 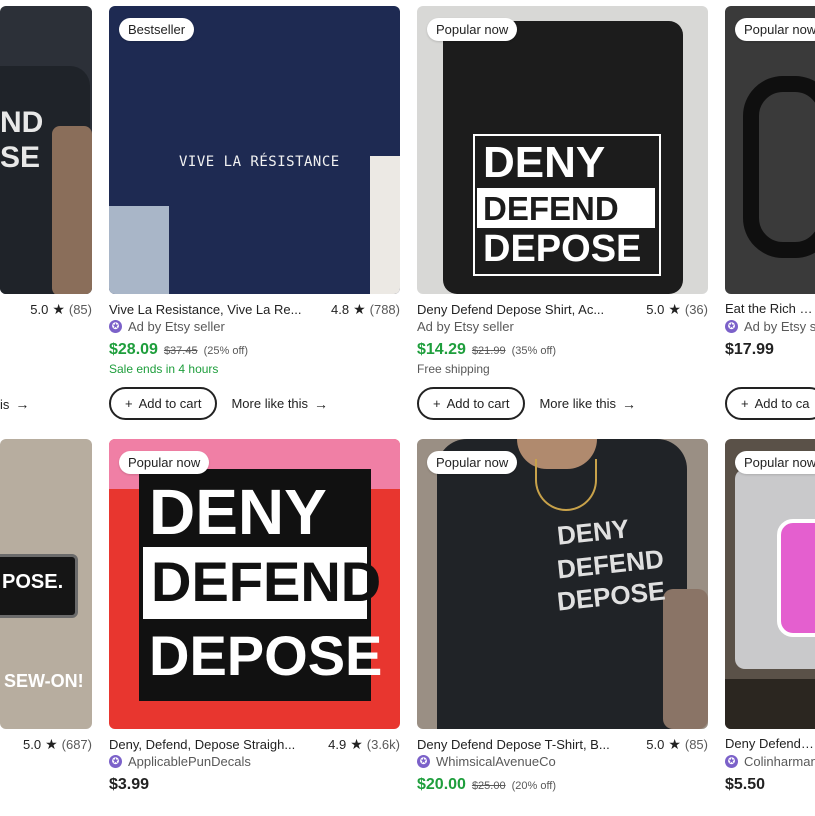 I want to click on price-row: $20.00 $25.00 (20% off), so click(x=486, y=785).